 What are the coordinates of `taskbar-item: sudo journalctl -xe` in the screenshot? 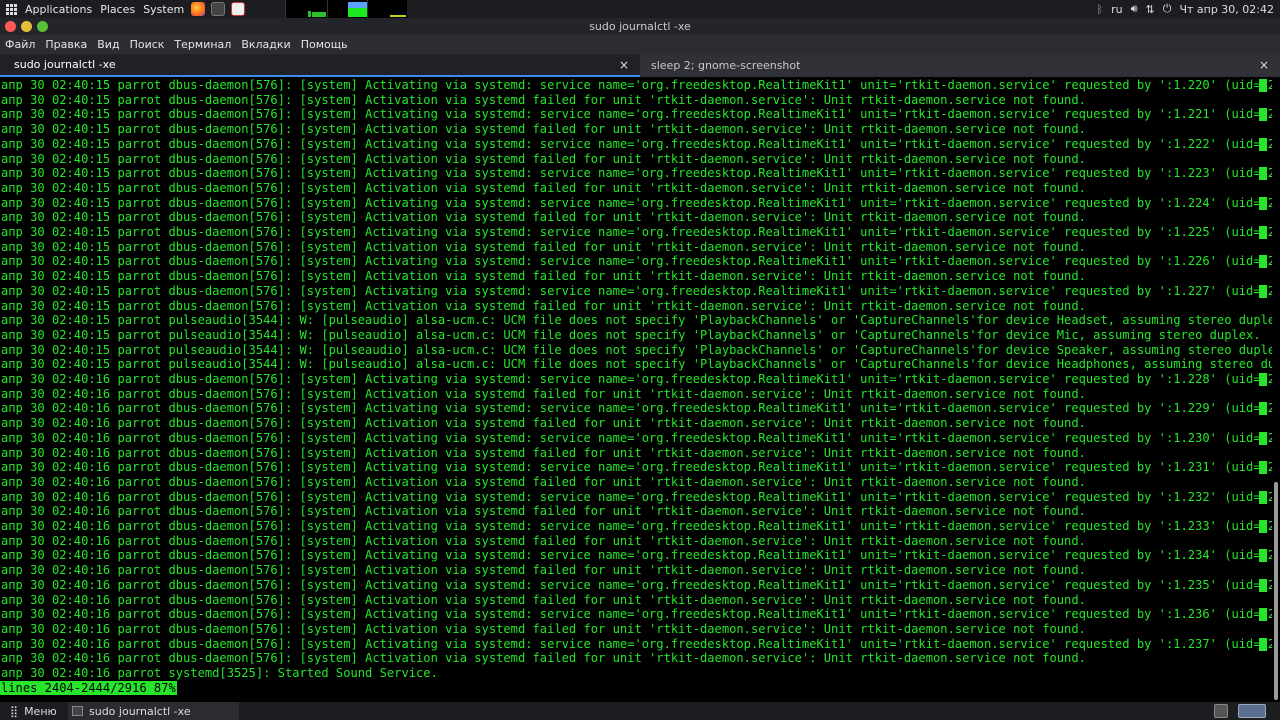 It's located at (153, 711).